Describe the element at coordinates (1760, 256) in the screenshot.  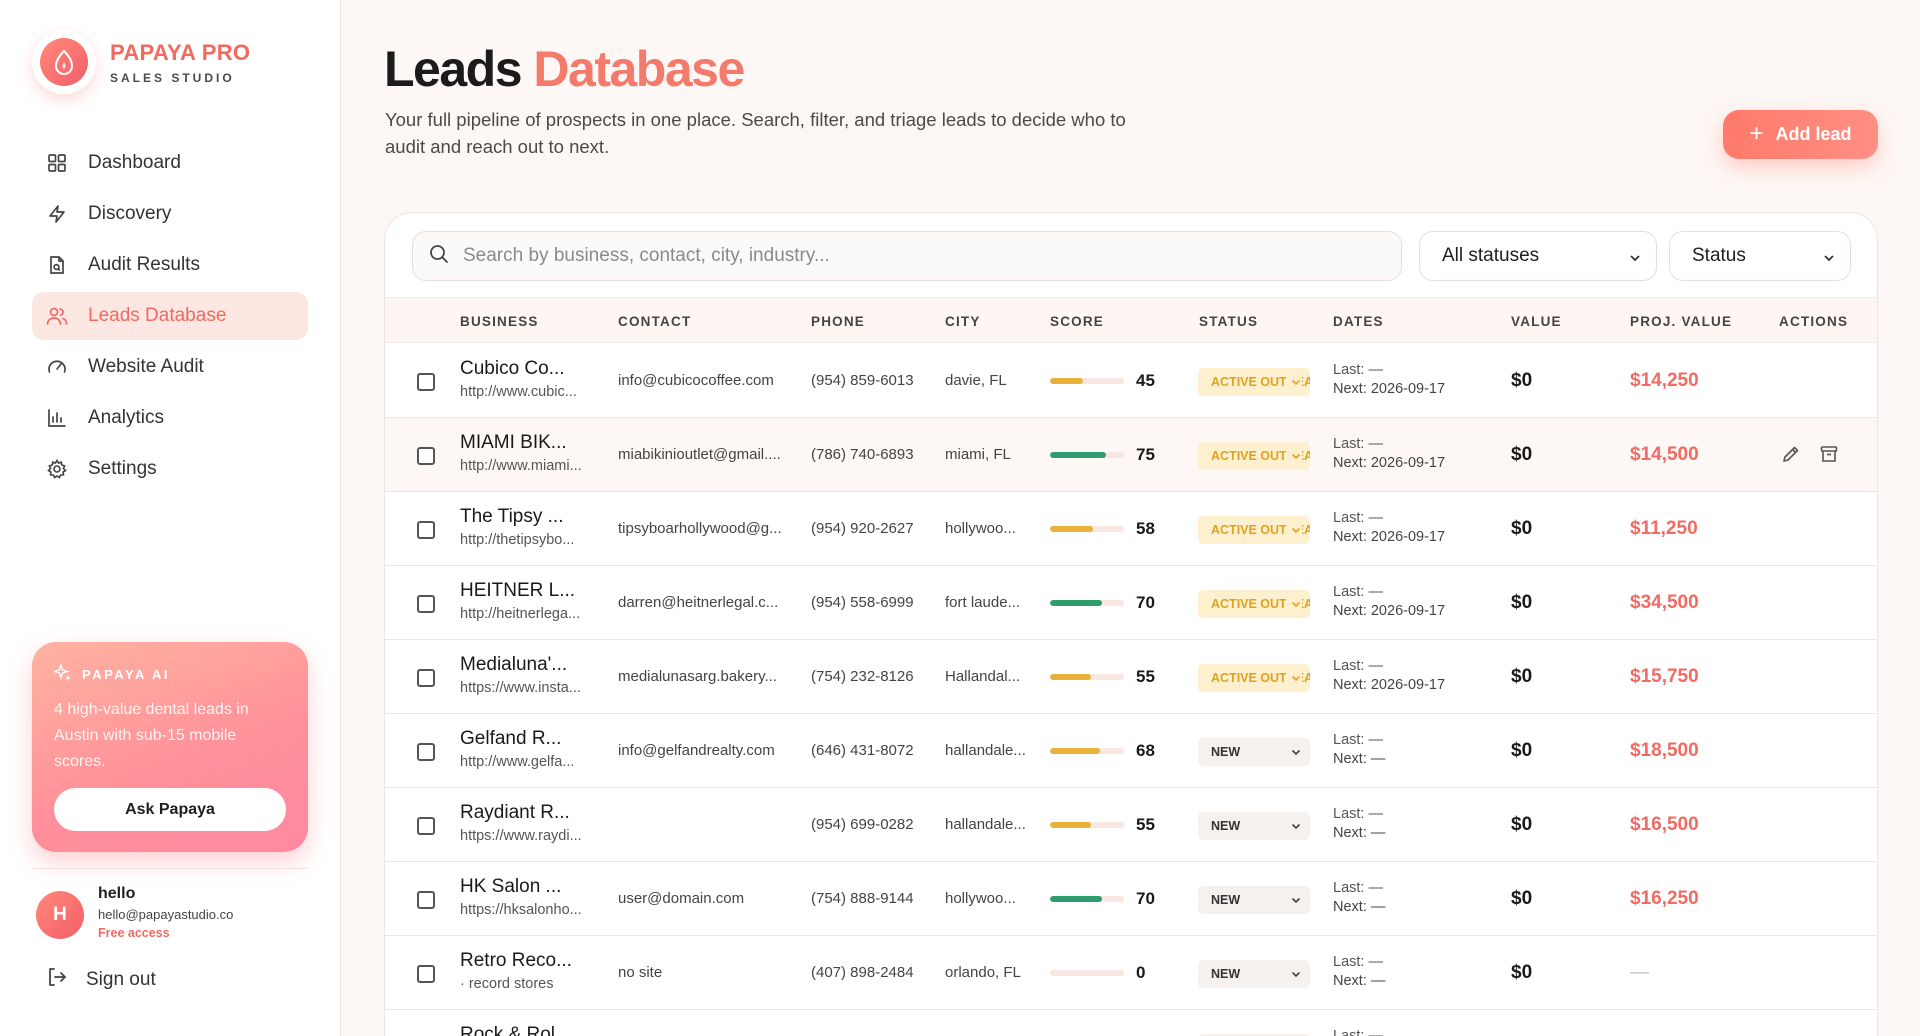
I see `sort-select: Status` at that location.